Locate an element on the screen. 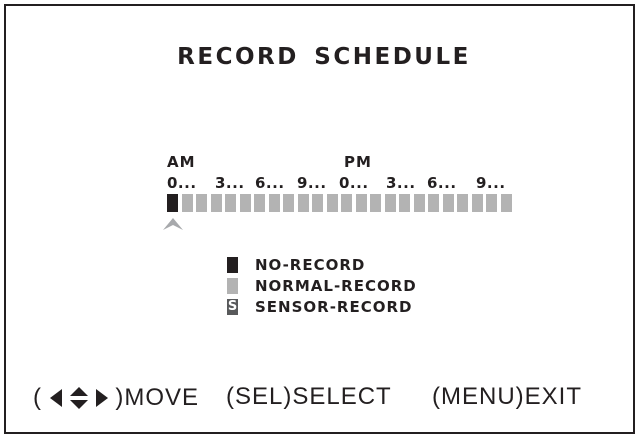 Image resolution: width=642 pixels, height=439 pixels. sensor-mark: S is located at coordinates (232, 306).